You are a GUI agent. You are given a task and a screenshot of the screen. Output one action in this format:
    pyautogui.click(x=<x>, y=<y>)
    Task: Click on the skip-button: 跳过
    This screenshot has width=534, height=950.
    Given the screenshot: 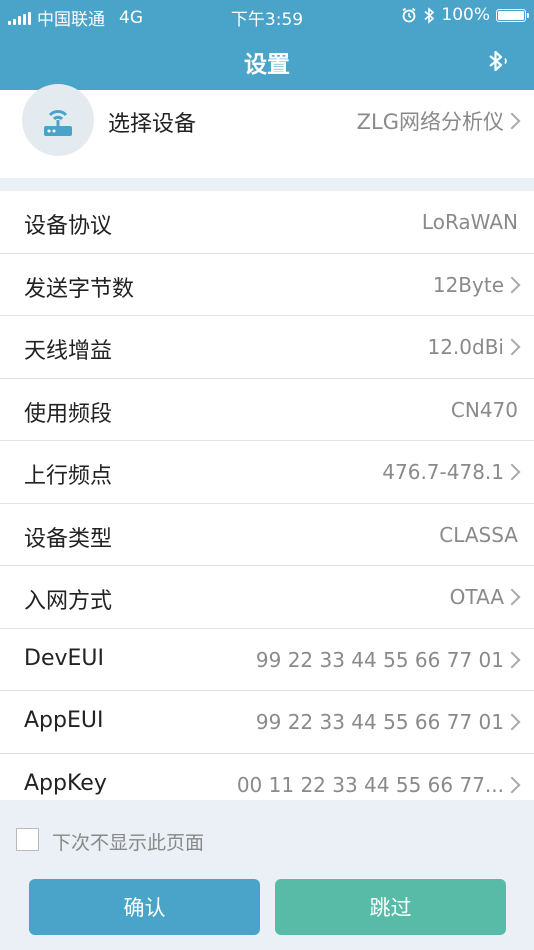 What is the action you would take?
    pyautogui.click(x=390, y=907)
    